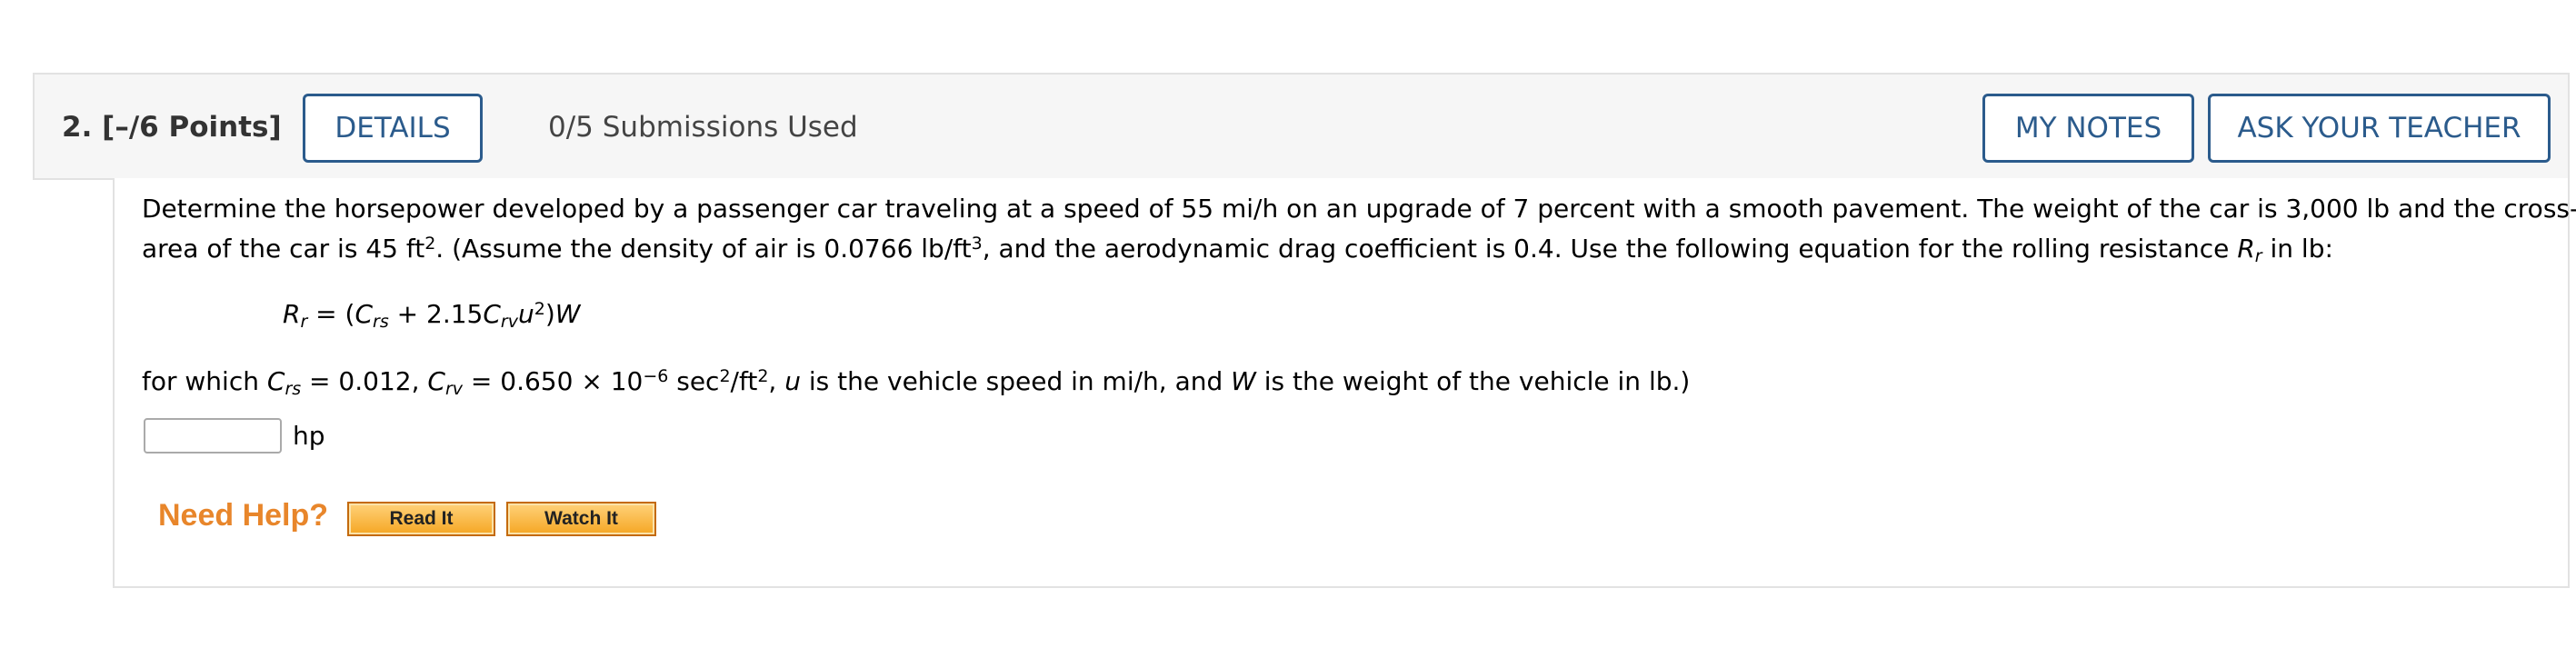  What do you see at coordinates (2088, 128) in the screenshot?
I see `my-notes-button: MY NOTES` at bounding box center [2088, 128].